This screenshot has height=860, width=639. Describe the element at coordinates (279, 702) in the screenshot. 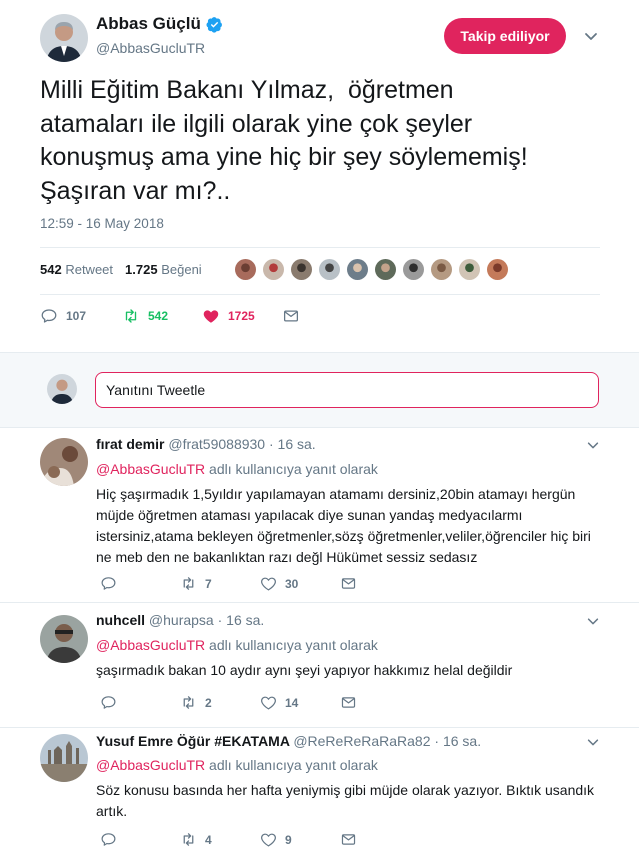

I see `like-action: 14` at that location.